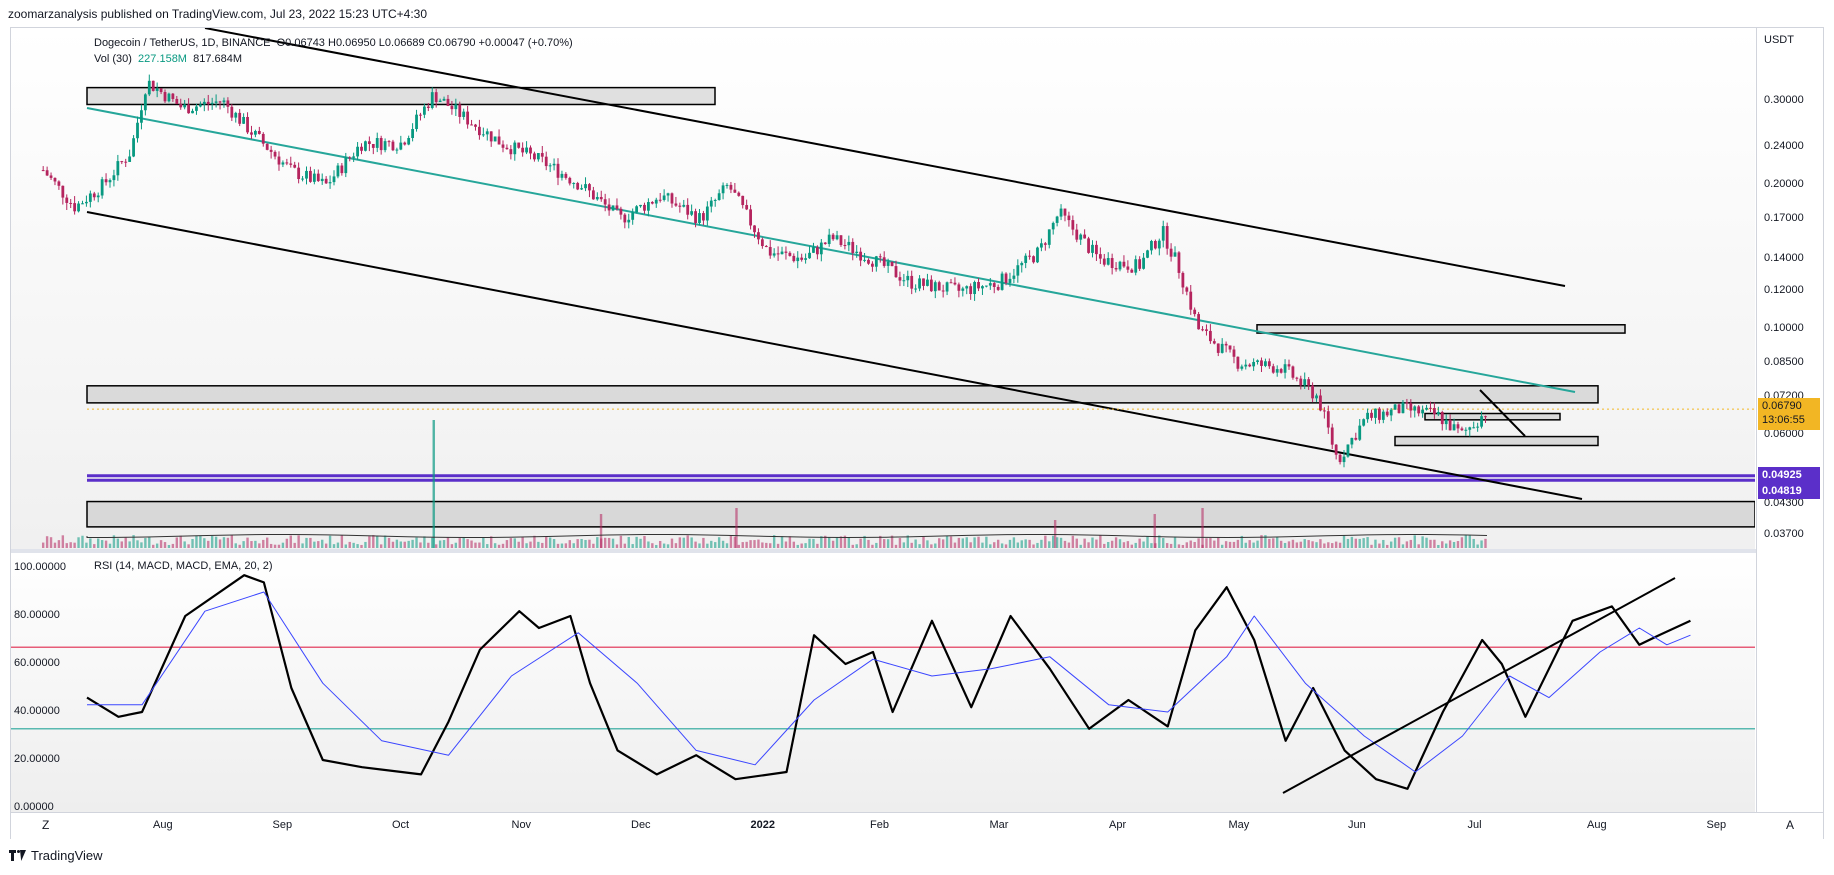 Image resolution: width=1834 pixels, height=875 pixels. What do you see at coordinates (162, 59) in the screenshot?
I see `volume-value: 227.158M` at bounding box center [162, 59].